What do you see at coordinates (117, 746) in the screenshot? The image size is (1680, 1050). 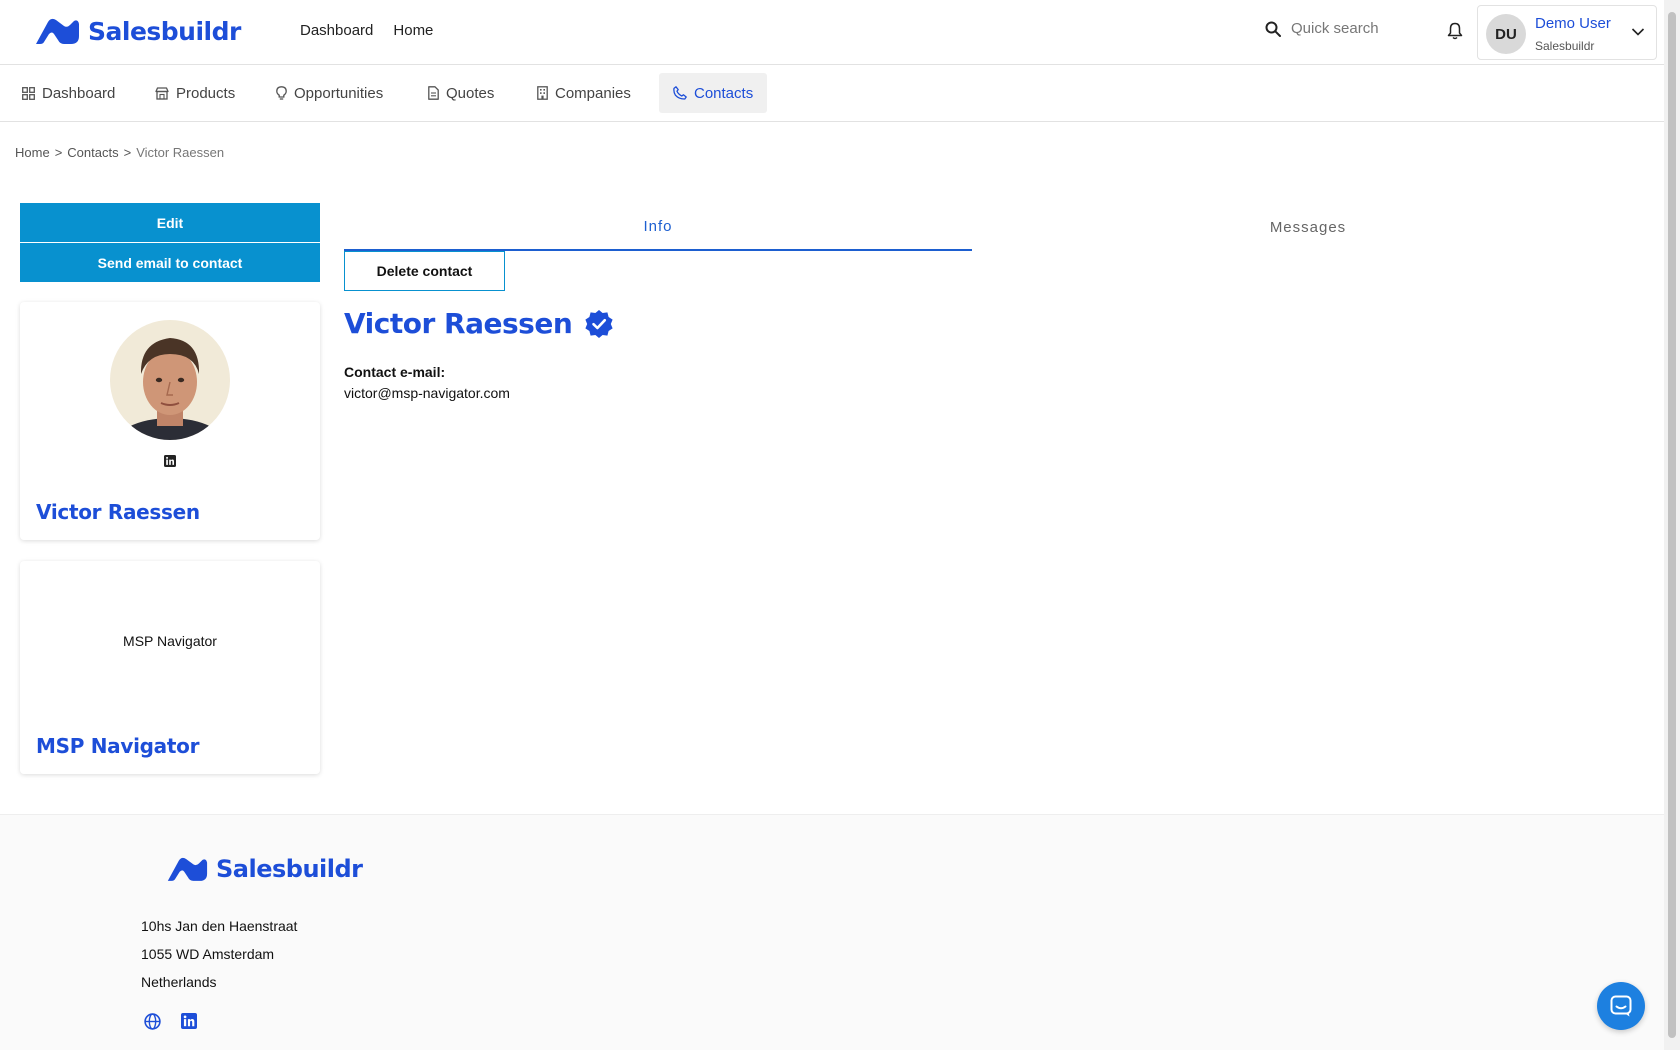 I see `company-card-name: MSP Navigator` at bounding box center [117, 746].